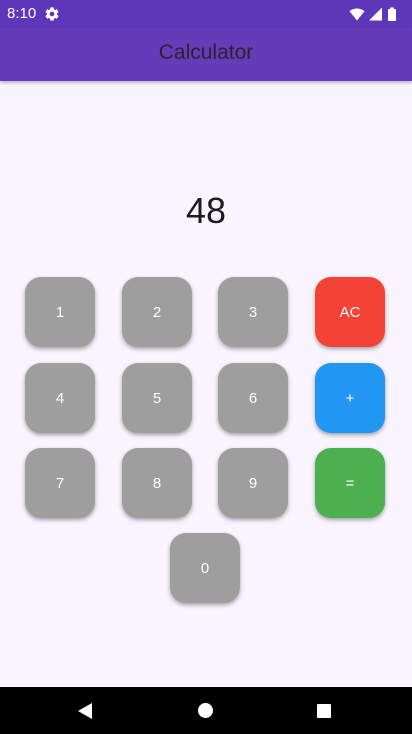  What do you see at coordinates (60, 312) in the screenshot?
I see `key-1-button: 1` at bounding box center [60, 312].